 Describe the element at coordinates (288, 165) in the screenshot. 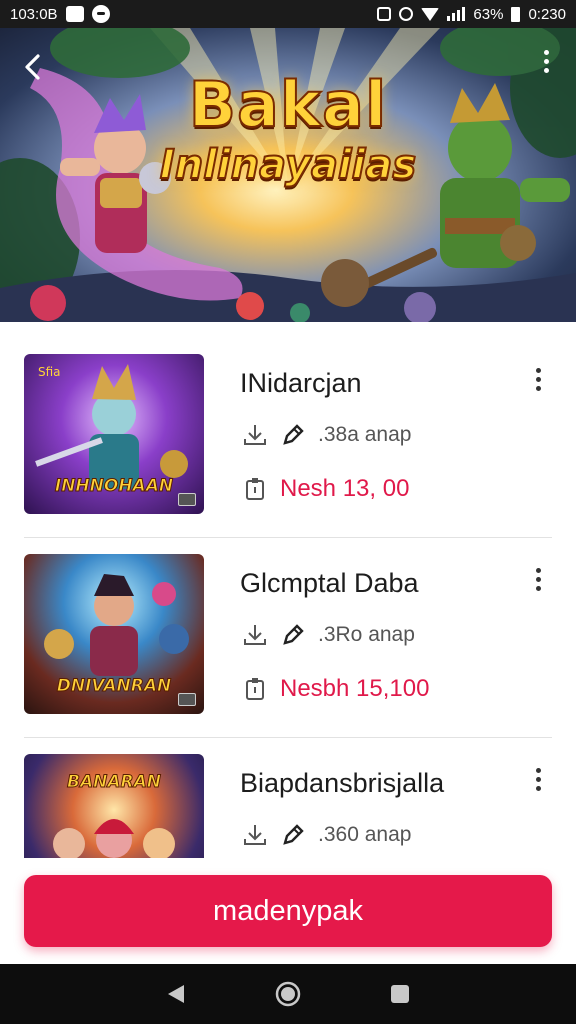

I see `hero-title-line2: Inlinayaiias` at that location.